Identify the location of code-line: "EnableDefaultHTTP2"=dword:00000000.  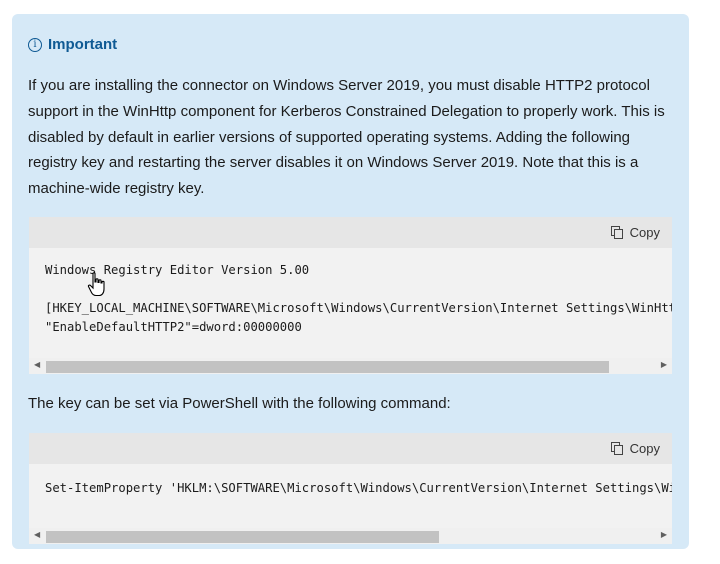
(173, 327).